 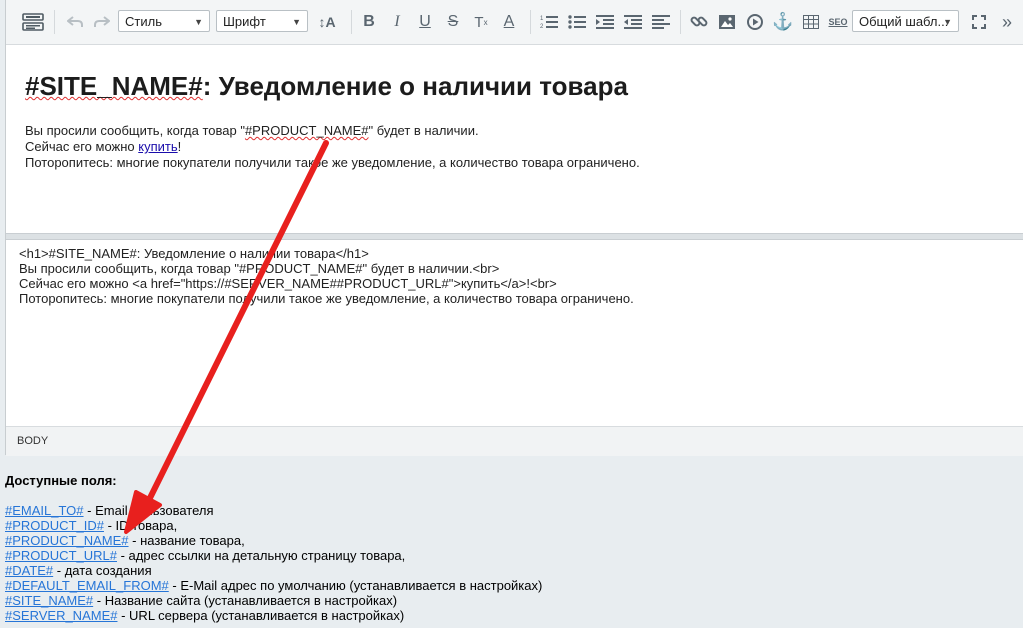 What do you see at coordinates (415, 86) in the screenshot?
I see `heading-text: : Уведомление о наличии товара` at bounding box center [415, 86].